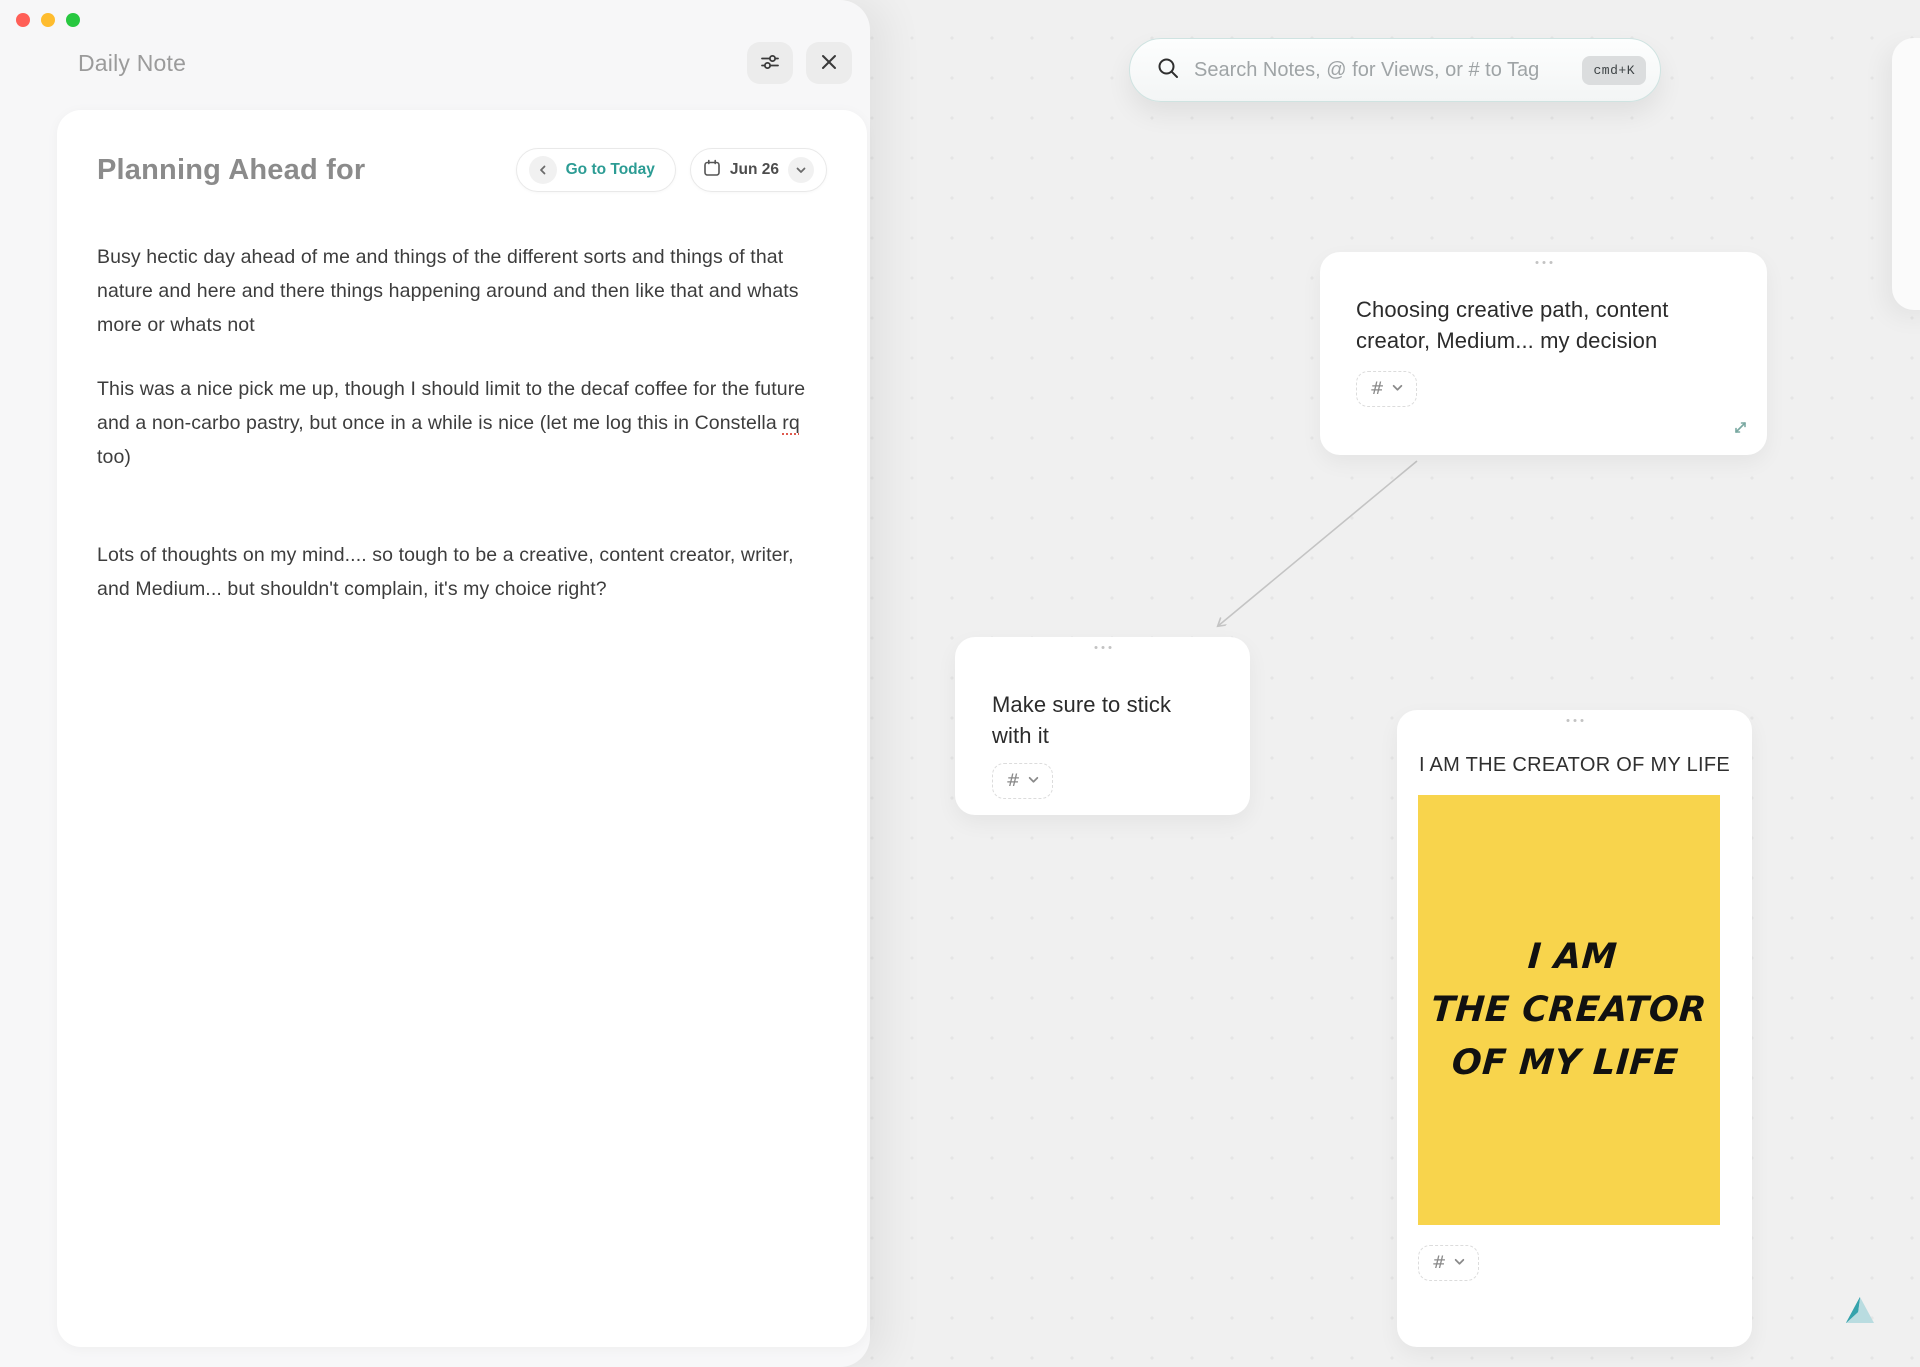 The image size is (1920, 1367). What do you see at coordinates (73, 20) in the screenshot?
I see `window-zoom-button` at bounding box center [73, 20].